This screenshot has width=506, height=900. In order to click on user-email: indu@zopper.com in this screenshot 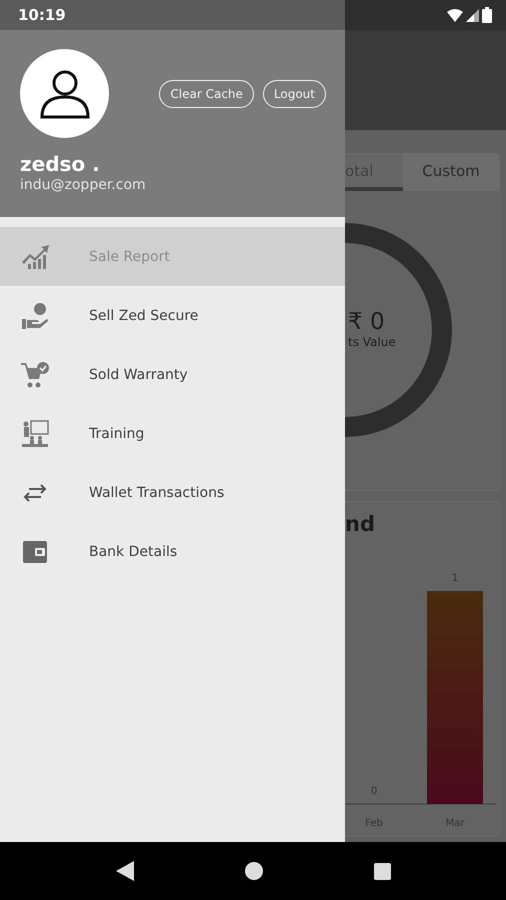, I will do `click(83, 185)`.